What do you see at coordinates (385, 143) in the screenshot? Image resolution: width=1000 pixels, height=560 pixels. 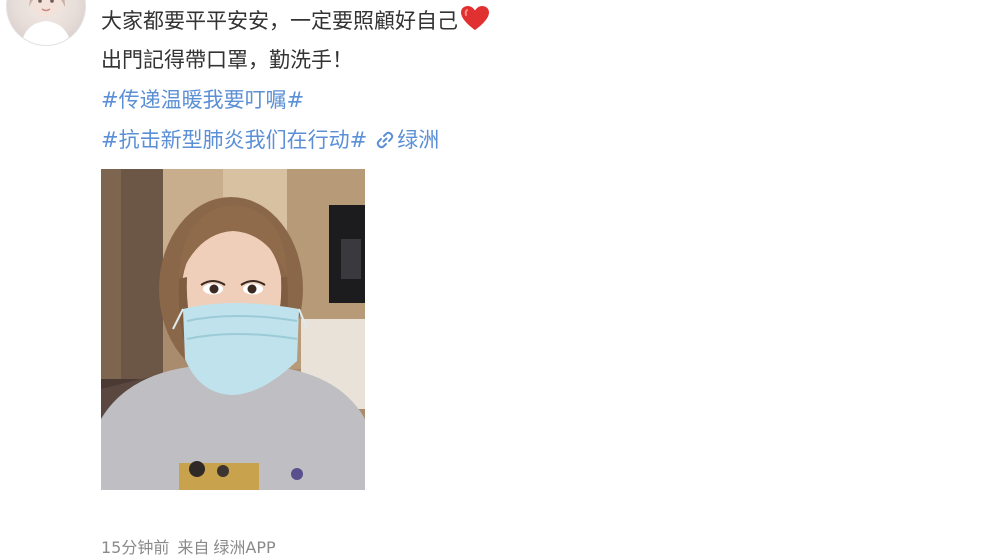 I see `link-icon` at bounding box center [385, 143].